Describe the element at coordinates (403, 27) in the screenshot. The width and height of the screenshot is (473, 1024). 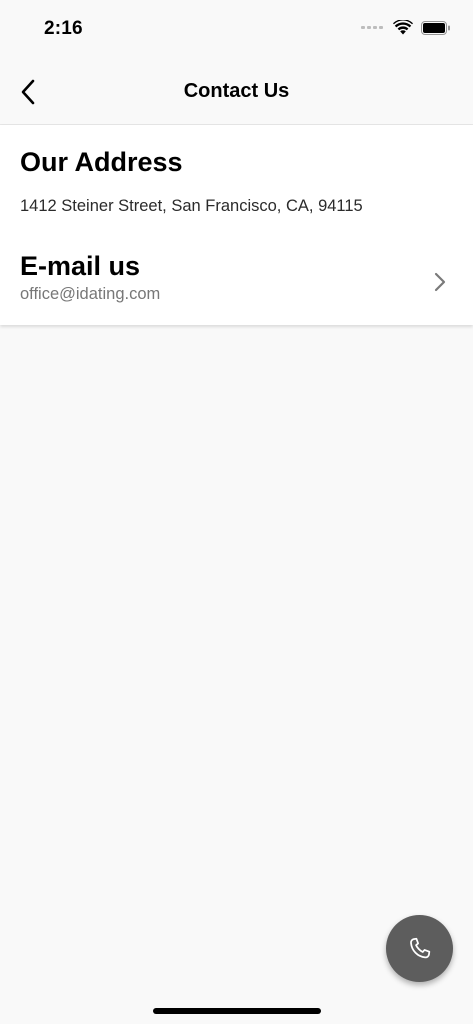
I see `wifi-icon` at that location.